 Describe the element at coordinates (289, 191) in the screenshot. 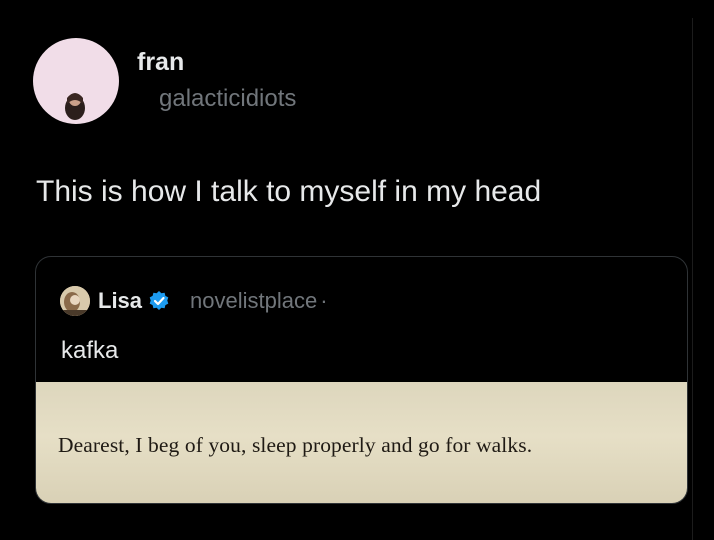

I see `tweet-text: This is how I talk to myself in my head` at that location.